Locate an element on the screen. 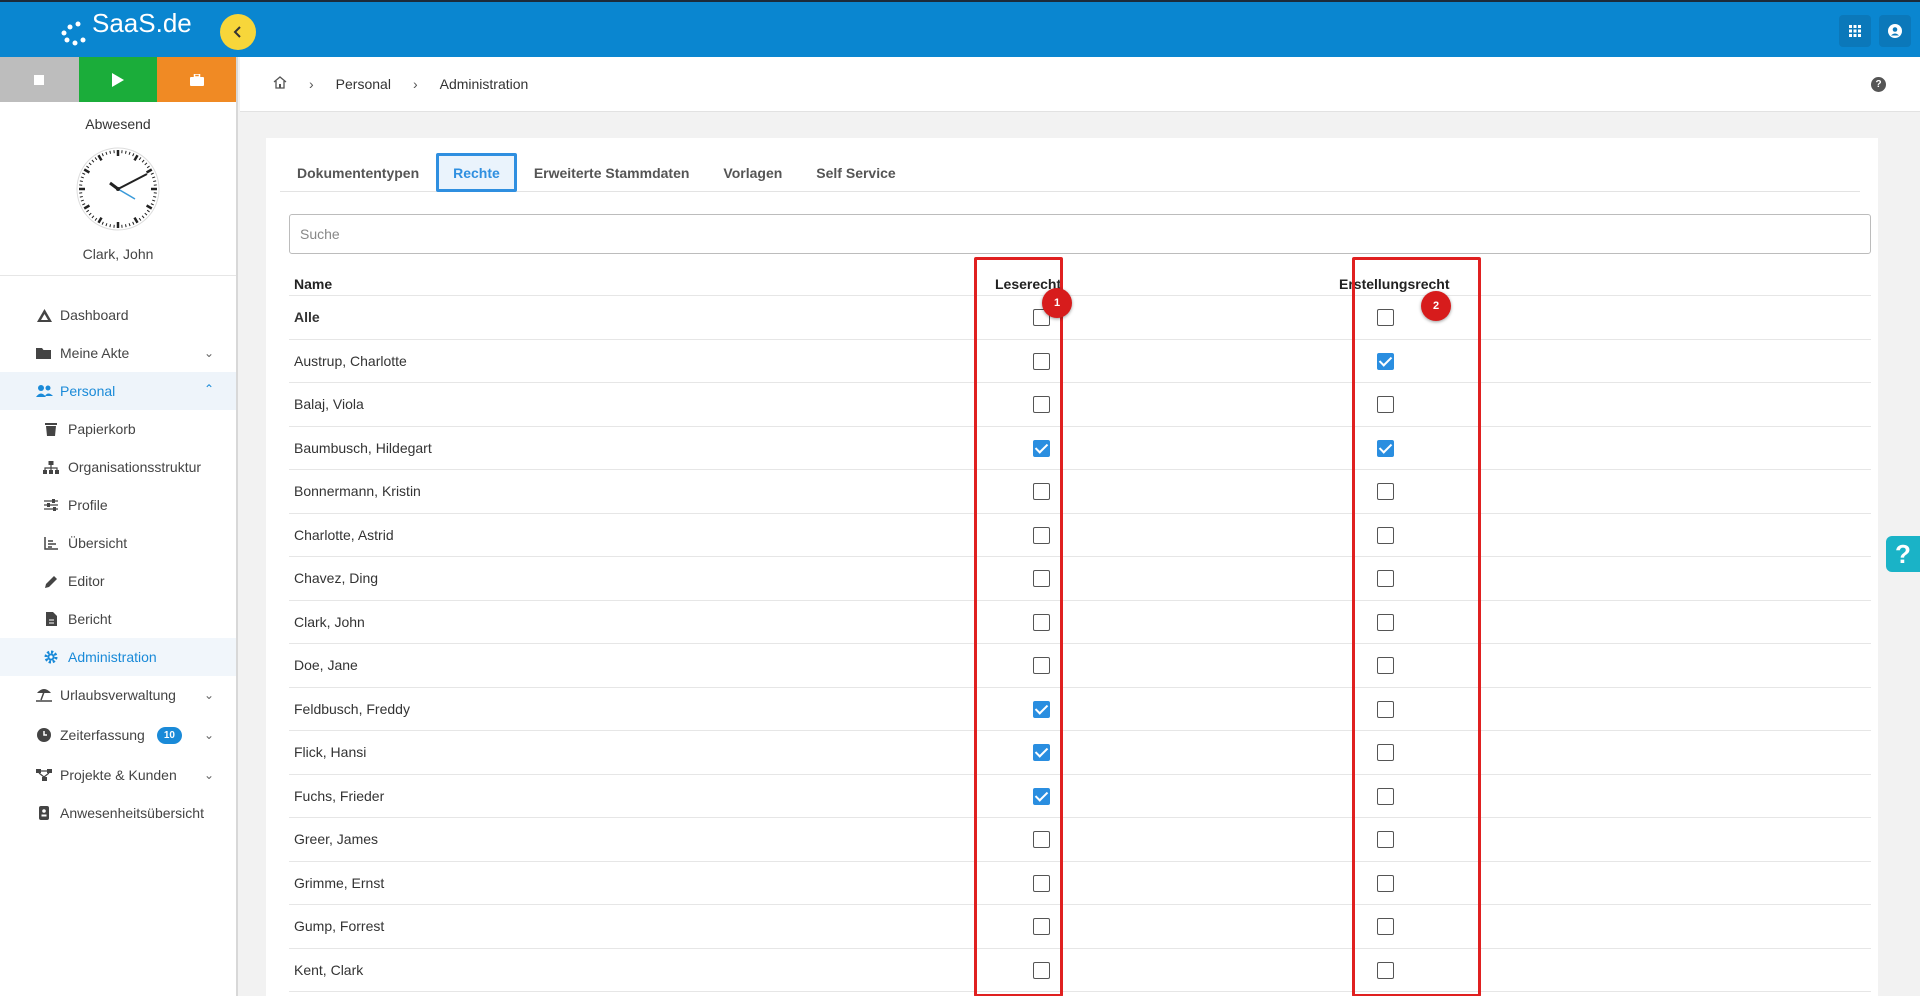 The height and width of the screenshot is (996, 1920). sidebar-item-label: Projekte & Kunden is located at coordinates (118, 775).